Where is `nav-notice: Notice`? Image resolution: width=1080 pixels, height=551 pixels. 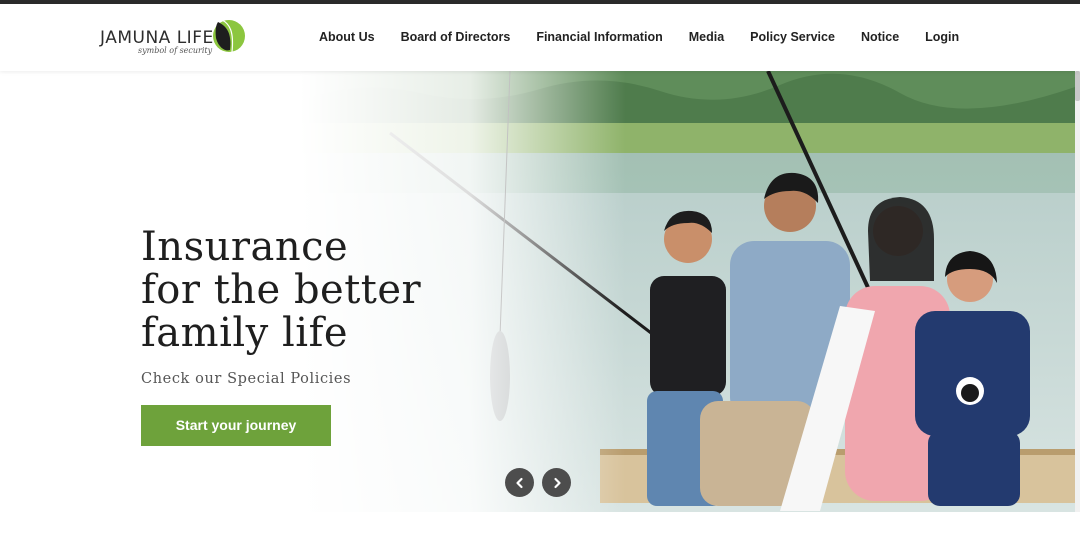 nav-notice: Notice is located at coordinates (880, 37).